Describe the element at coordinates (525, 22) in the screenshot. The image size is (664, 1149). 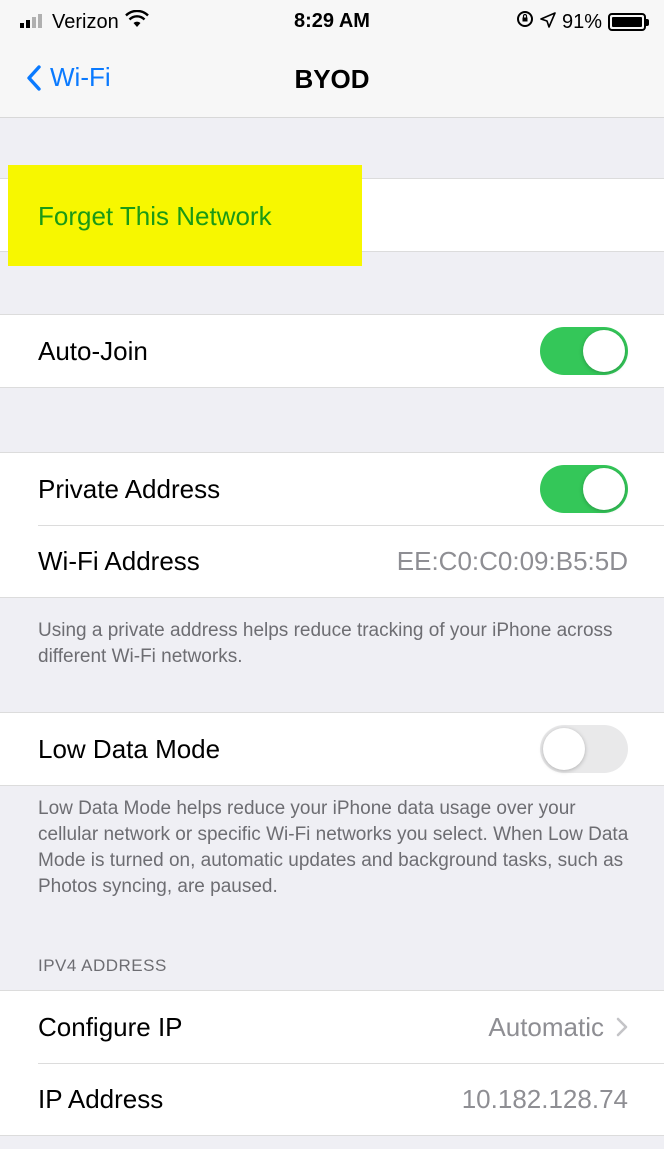
I see `orientation-lock-icon` at that location.